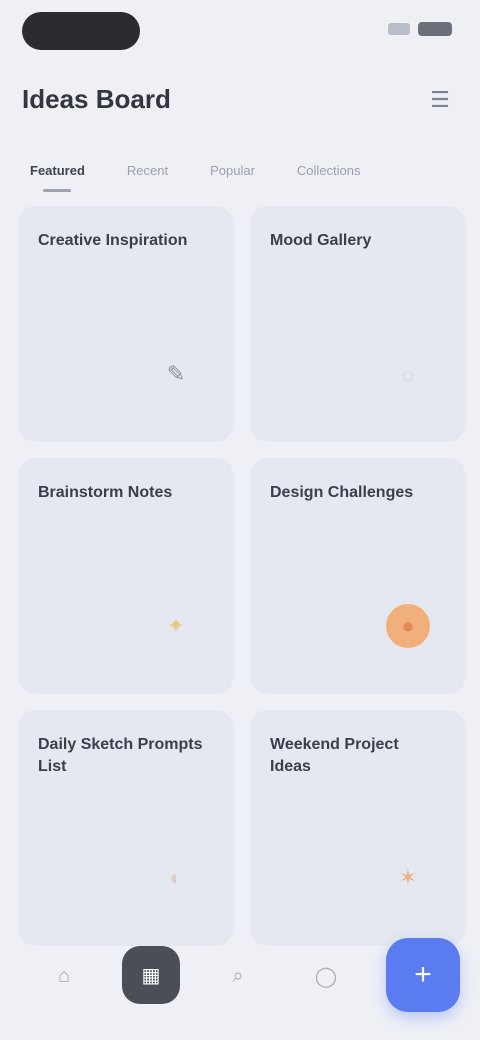  I want to click on add-button: +, so click(423, 975).